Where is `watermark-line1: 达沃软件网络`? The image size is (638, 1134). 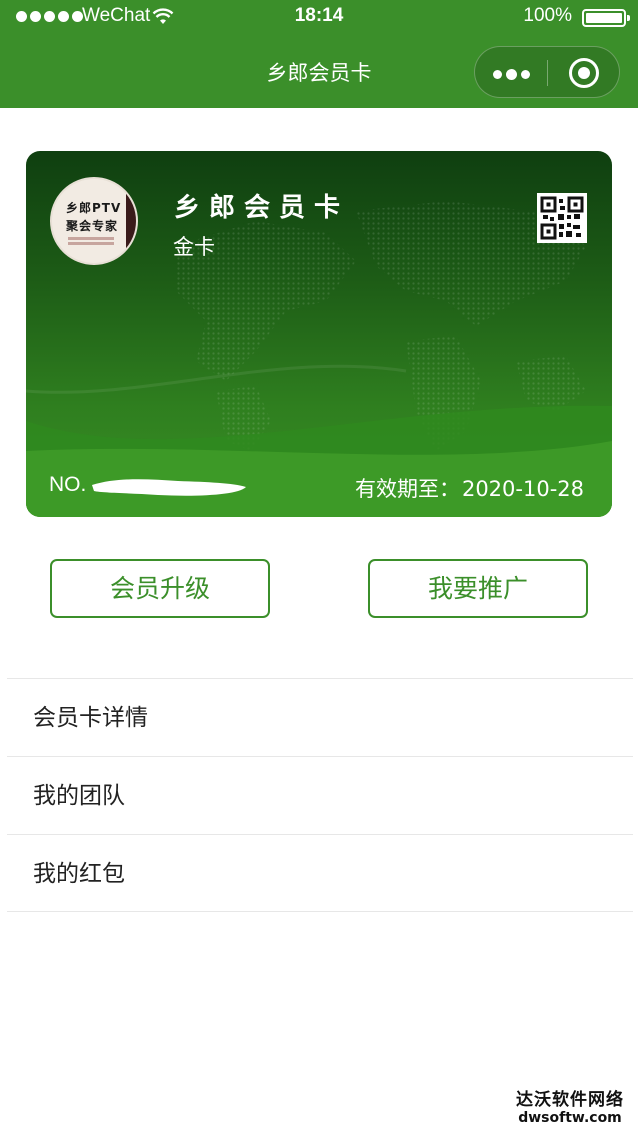
watermark-line1: 达沃软件网络 is located at coordinates (570, 1100).